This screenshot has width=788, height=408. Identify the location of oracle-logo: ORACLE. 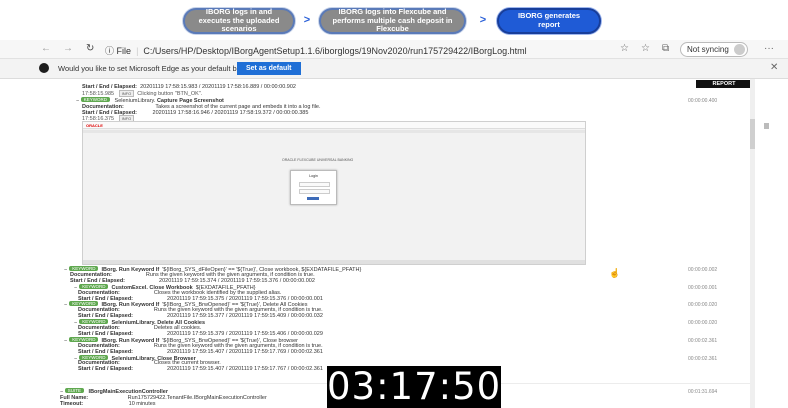
(94, 125).